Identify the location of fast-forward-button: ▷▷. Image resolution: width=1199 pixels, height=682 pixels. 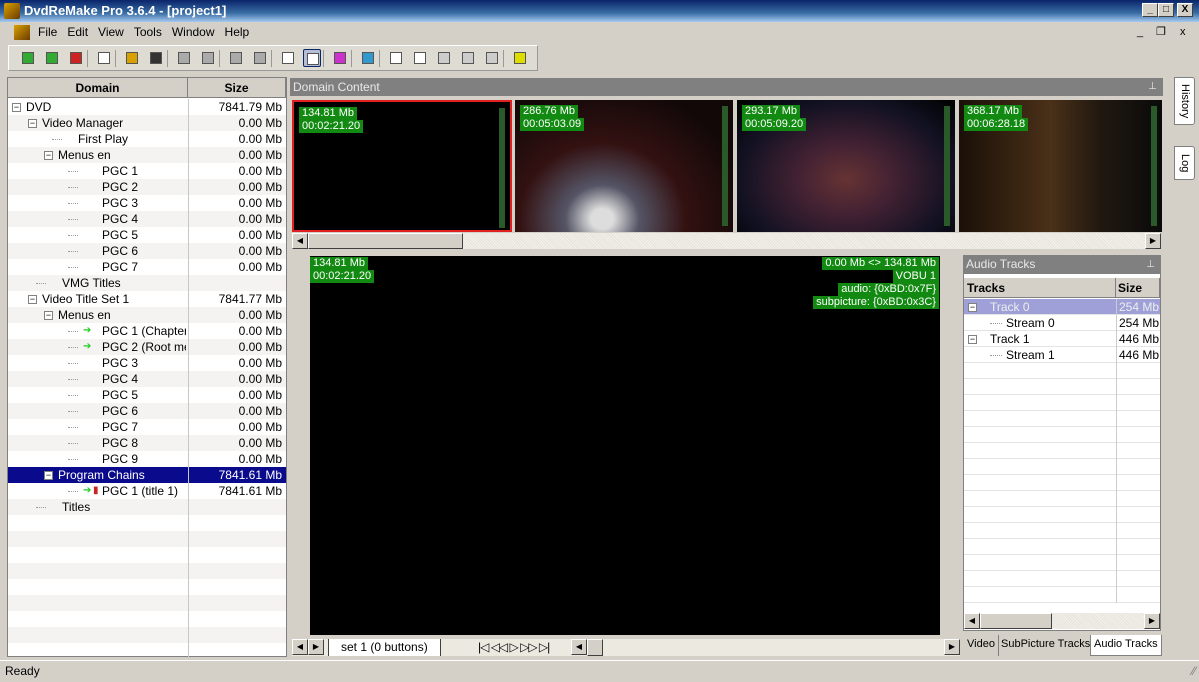
(528, 647).